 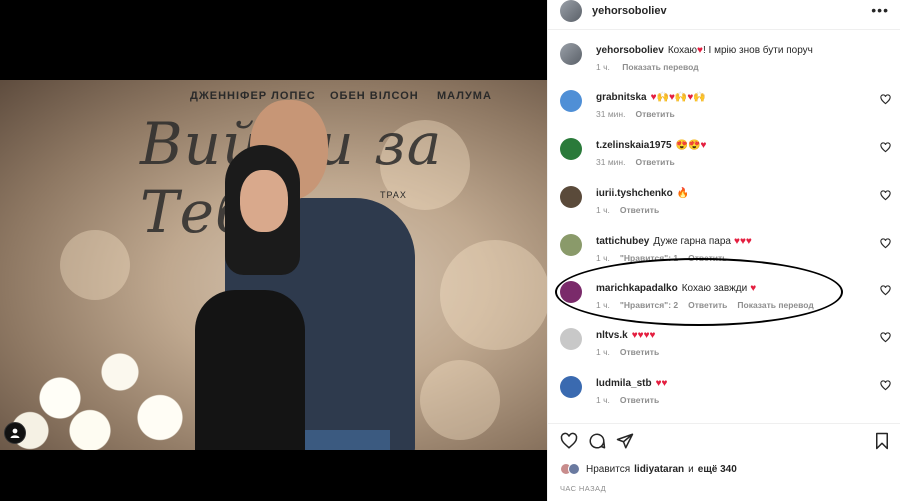 What do you see at coordinates (571, 11) in the screenshot?
I see `author-avatar` at bounding box center [571, 11].